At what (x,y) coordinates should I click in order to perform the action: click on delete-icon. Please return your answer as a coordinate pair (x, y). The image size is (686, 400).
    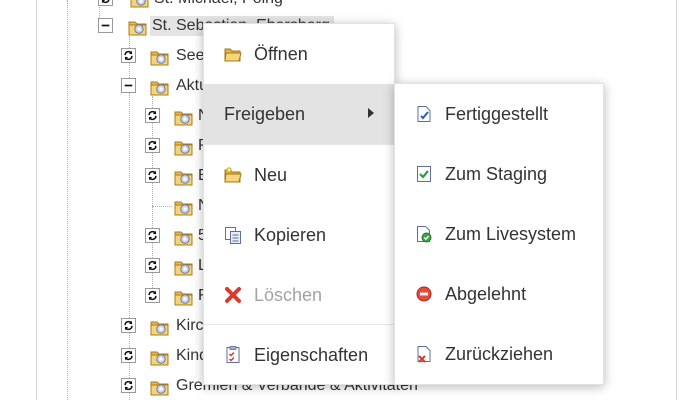
    Looking at the image, I should click on (233, 295).